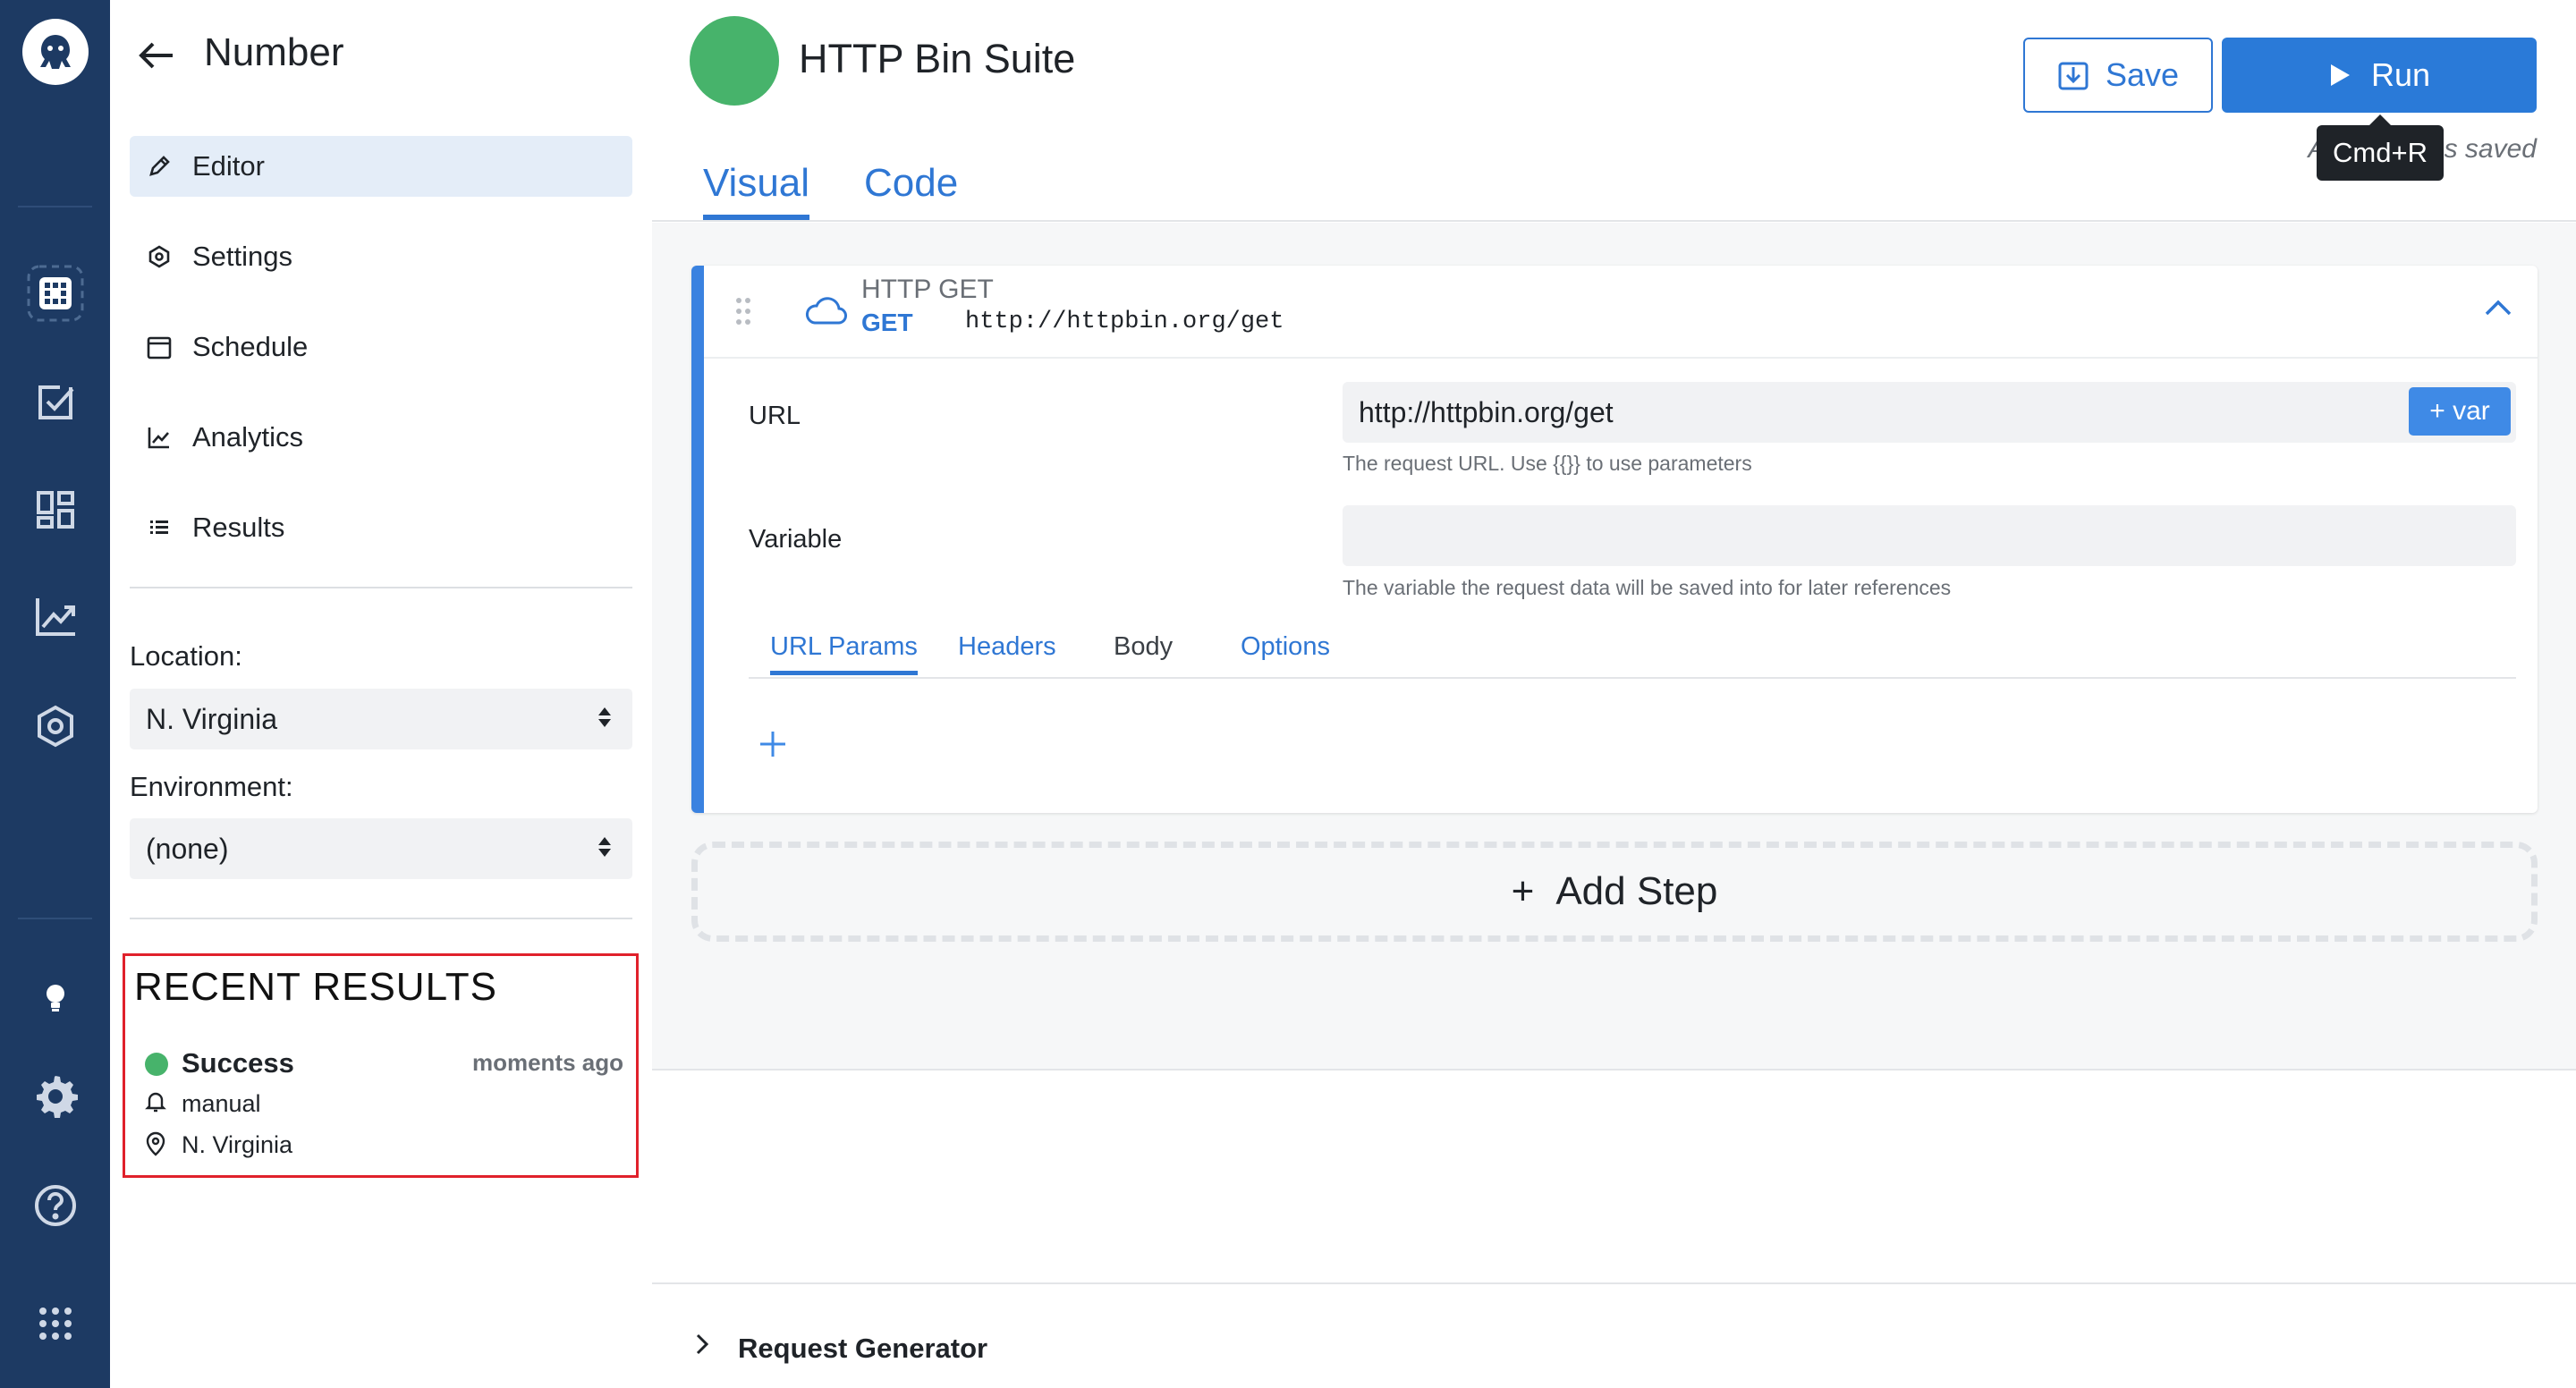 This screenshot has width=2576, height=1388. I want to click on nav-label: Analytics, so click(248, 437).